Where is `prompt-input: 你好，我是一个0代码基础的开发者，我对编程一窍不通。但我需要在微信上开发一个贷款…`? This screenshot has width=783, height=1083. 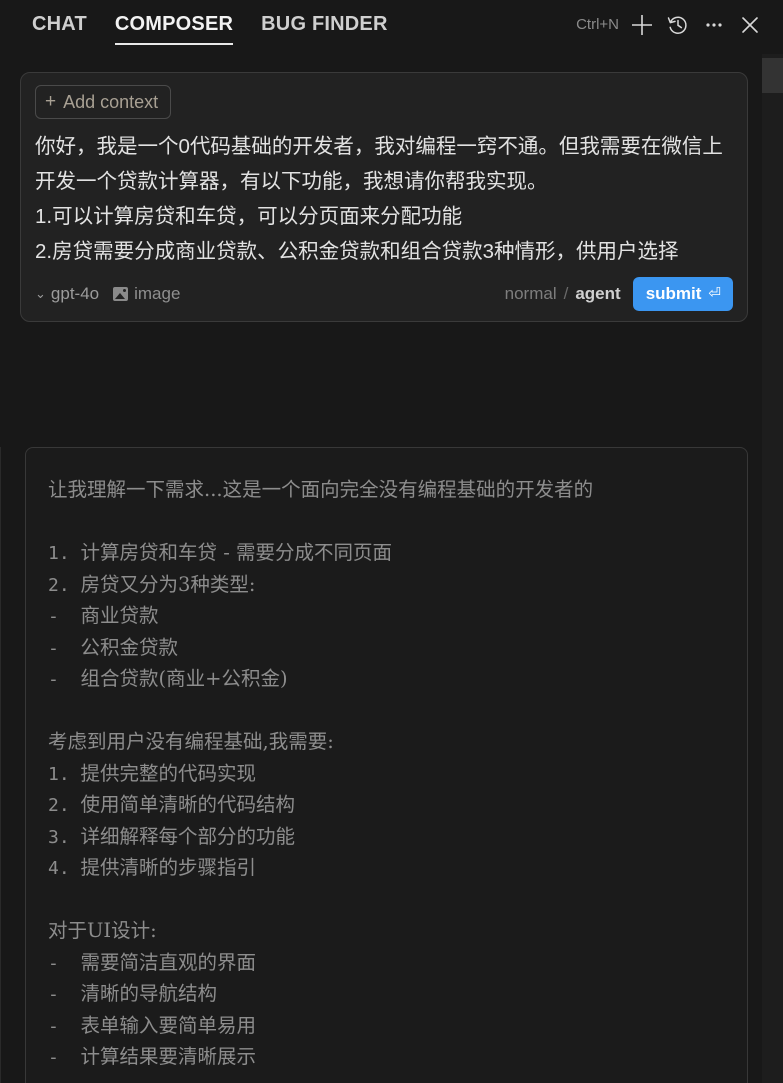 prompt-input: 你好，我是一个0代码基础的开发者，我对编程一窍不通。但我需要在微信上开发一个贷款… is located at coordinates (384, 199).